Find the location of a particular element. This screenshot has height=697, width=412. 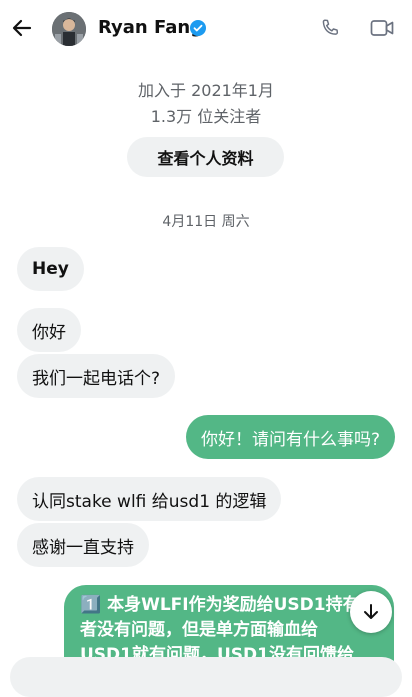

back-arrow-icon is located at coordinates (22, 28).